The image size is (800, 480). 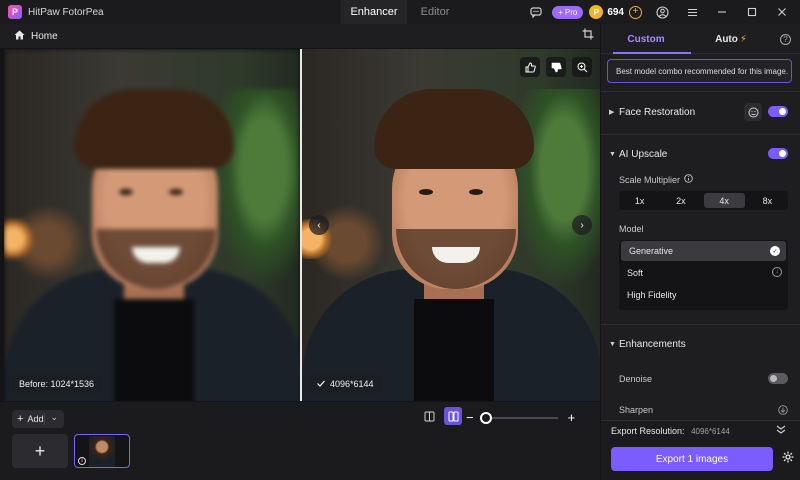 I want to click on window-controls: + Pro P 694 +, so click(x=664, y=12).